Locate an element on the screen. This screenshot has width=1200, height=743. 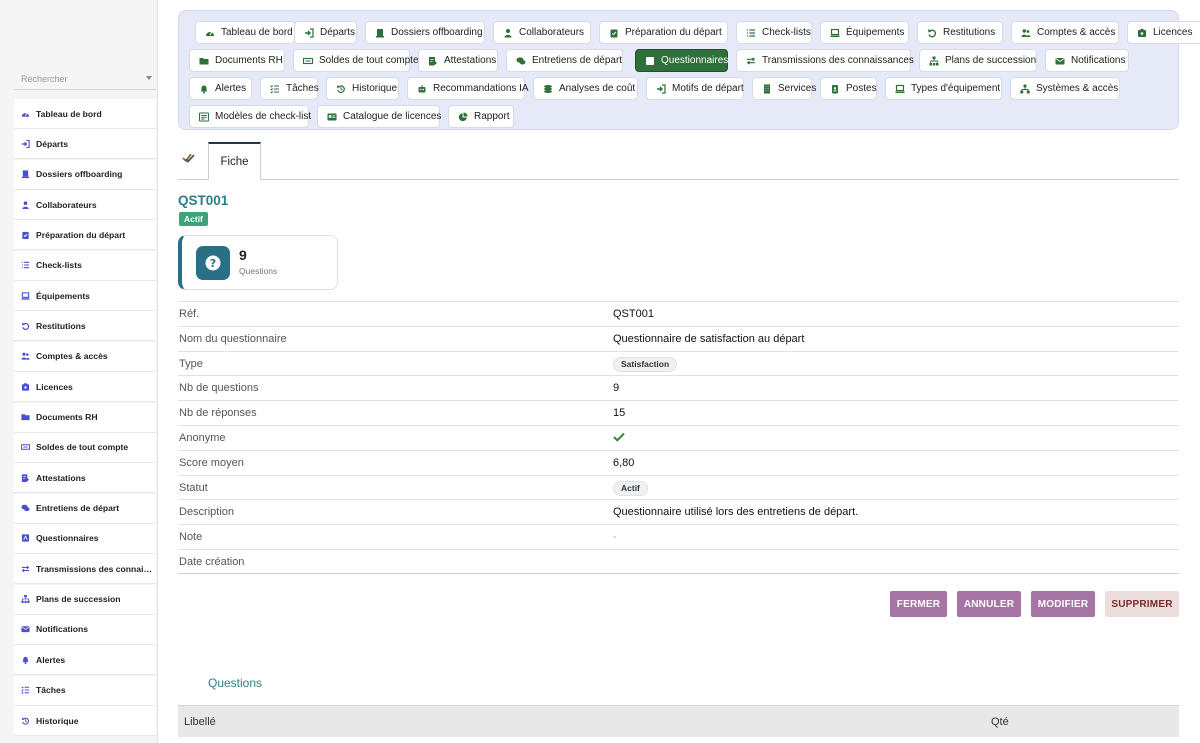
sidebar-item-documents-rh: Documents RH is located at coordinates (85, 417).